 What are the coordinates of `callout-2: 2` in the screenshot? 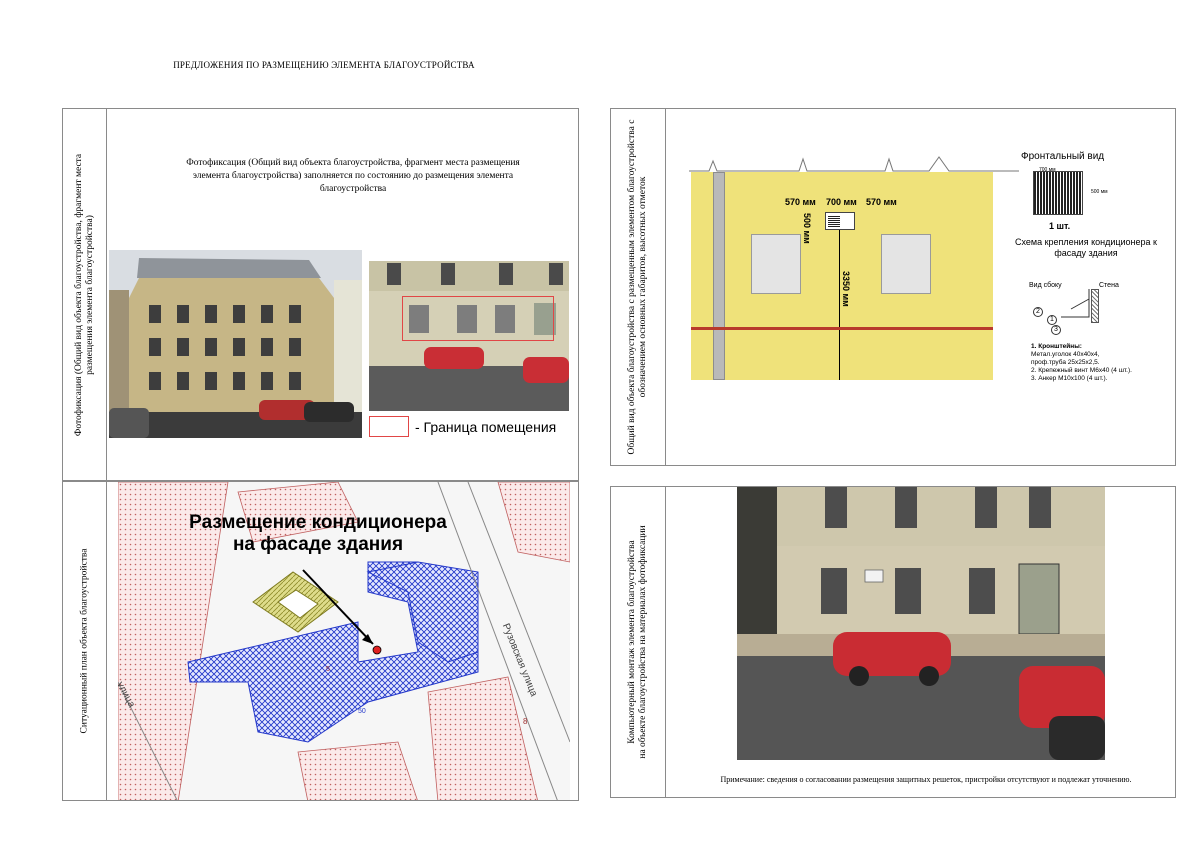 It's located at (1038, 312).